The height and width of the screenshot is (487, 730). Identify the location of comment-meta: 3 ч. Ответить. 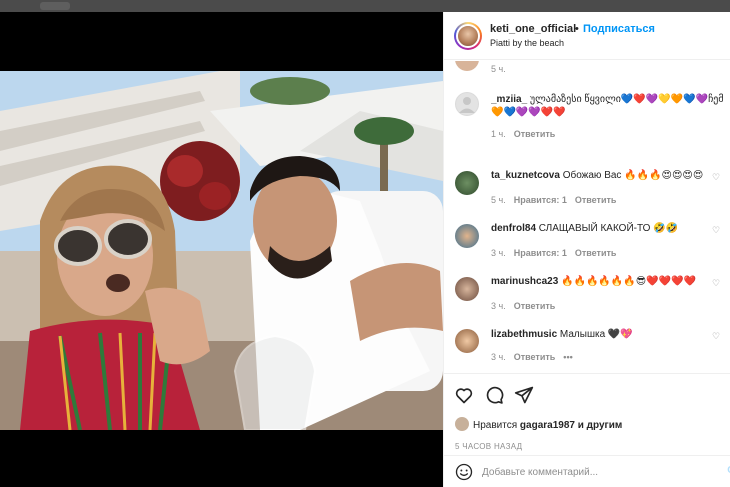
(527, 306).